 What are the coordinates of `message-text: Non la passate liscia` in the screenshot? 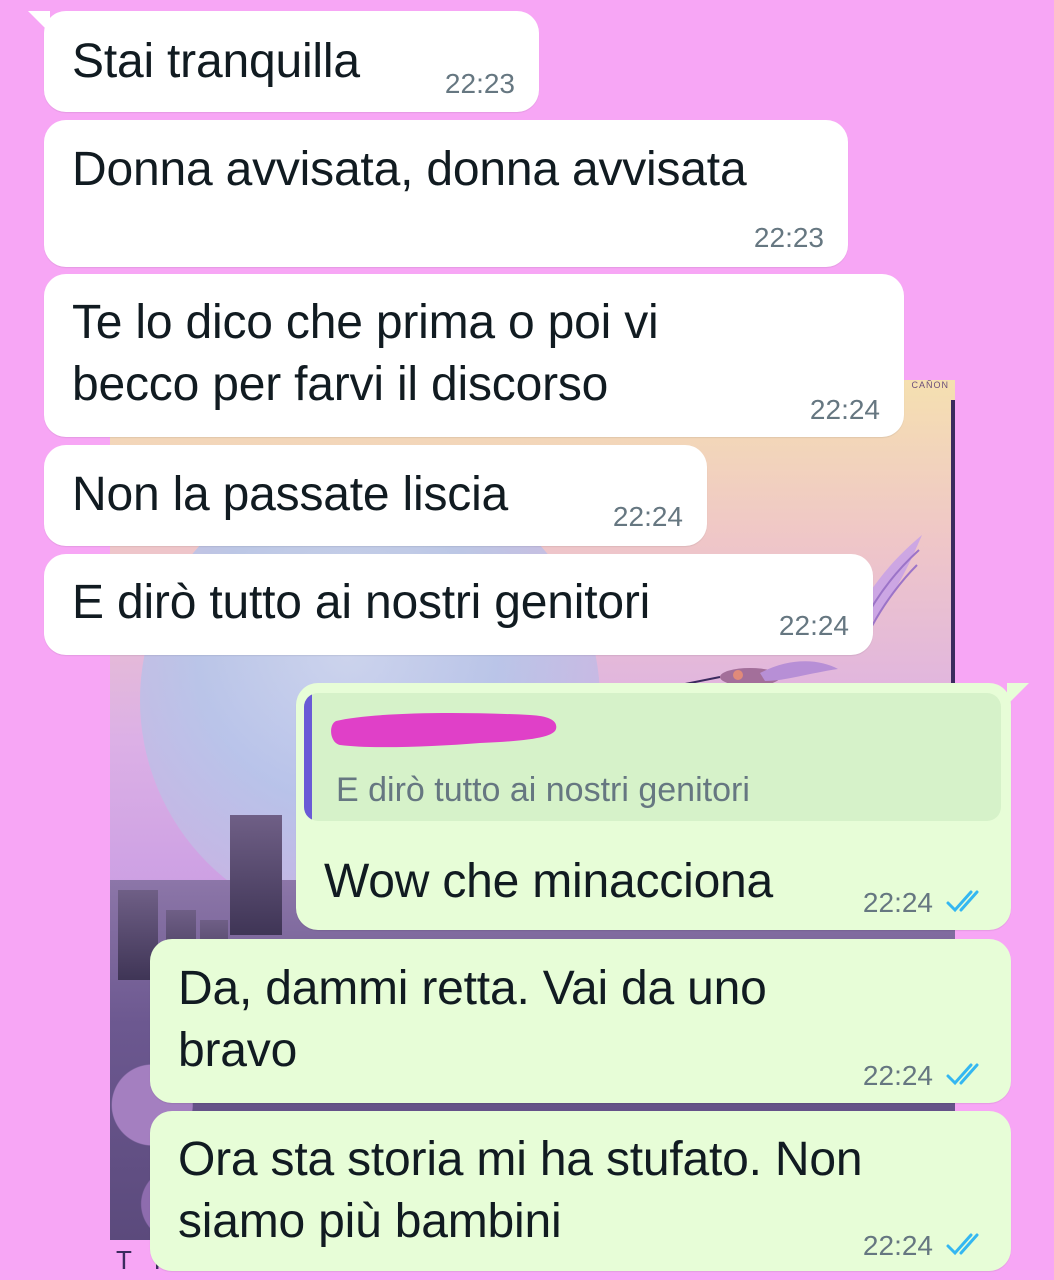 It's located at (290, 494).